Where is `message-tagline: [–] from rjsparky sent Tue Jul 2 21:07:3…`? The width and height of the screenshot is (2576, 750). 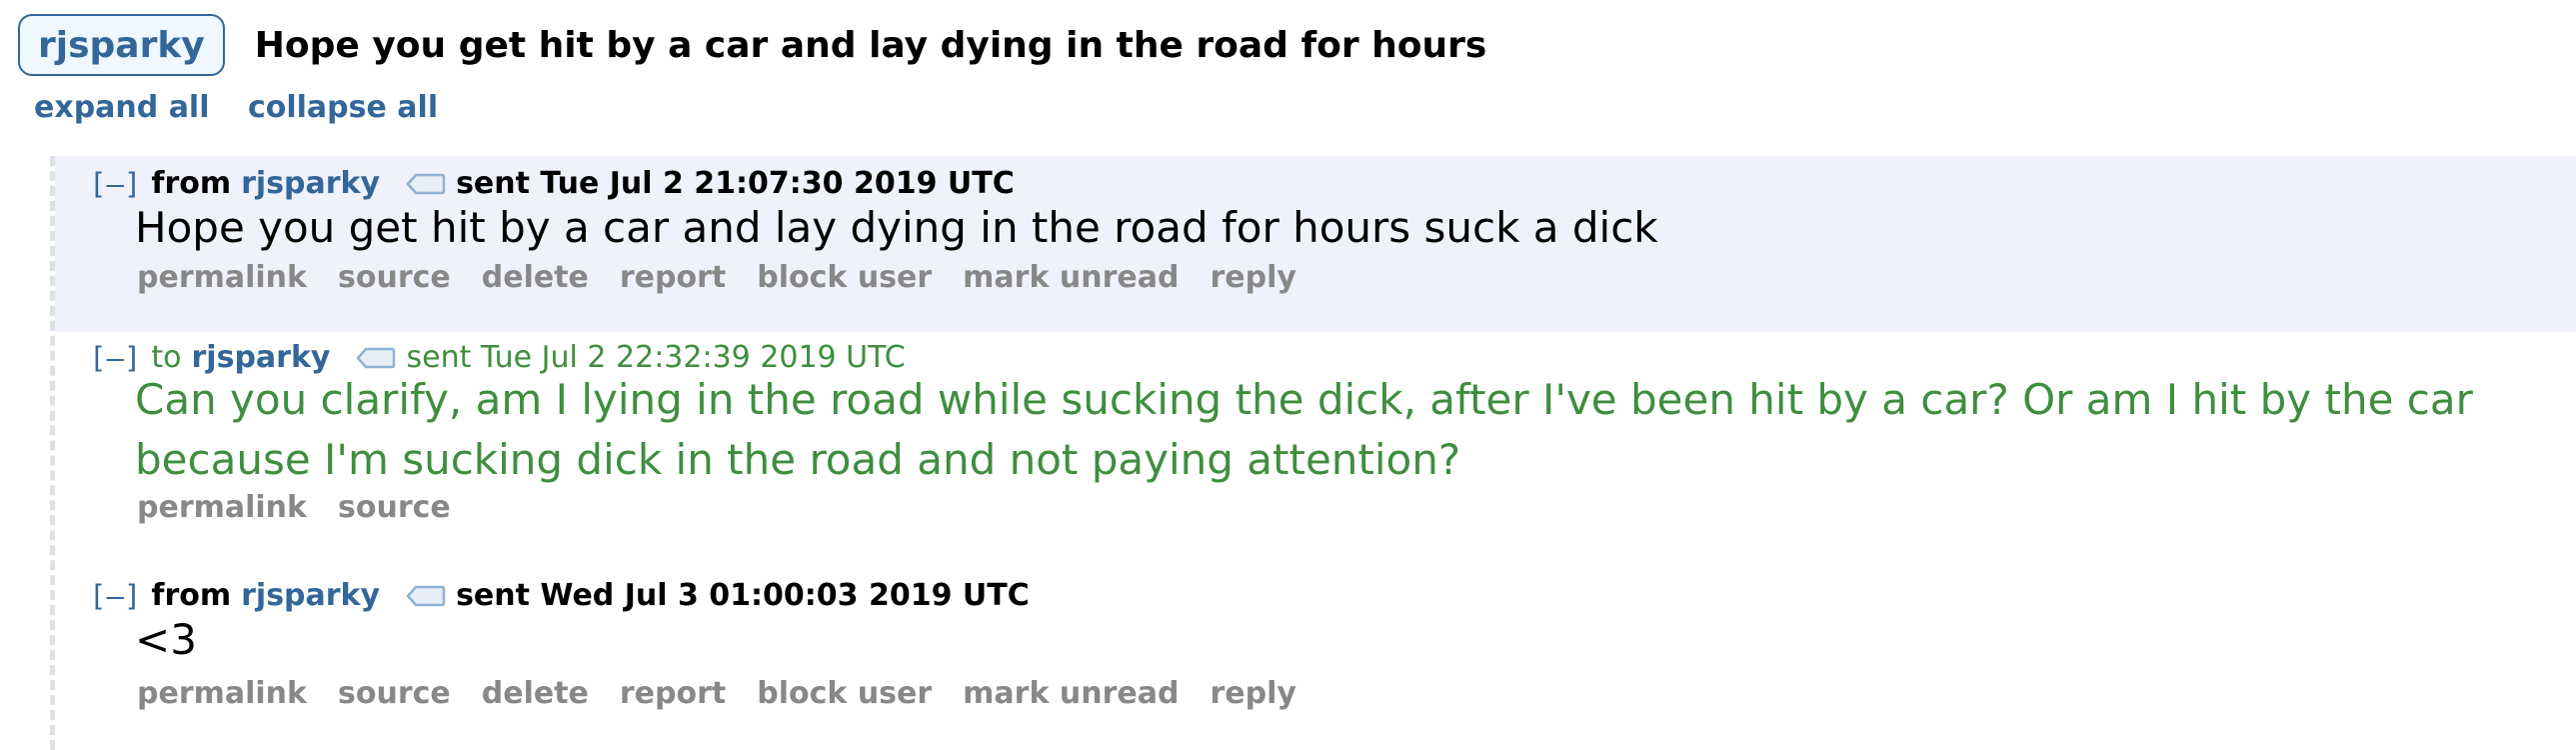
message-tagline: [–] from rjsparky sent Tue Jul 2 21:07:3… is located at coordinates (552, 183).